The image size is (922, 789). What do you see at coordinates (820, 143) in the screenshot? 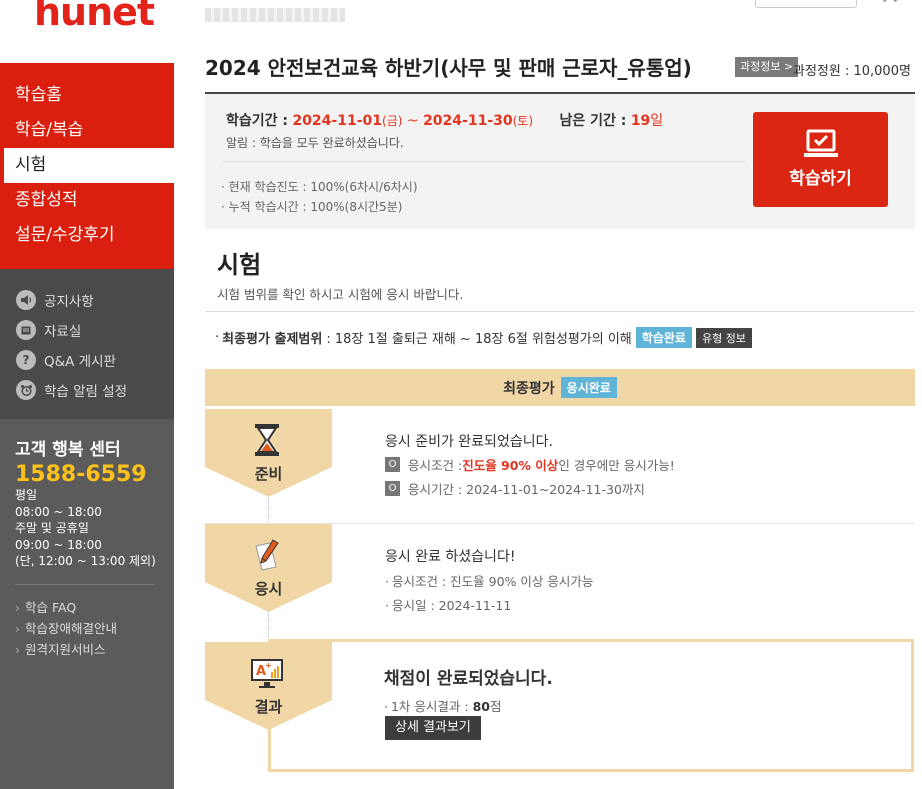
I see `laptop-check-icon` at bounding box center [820, 143].